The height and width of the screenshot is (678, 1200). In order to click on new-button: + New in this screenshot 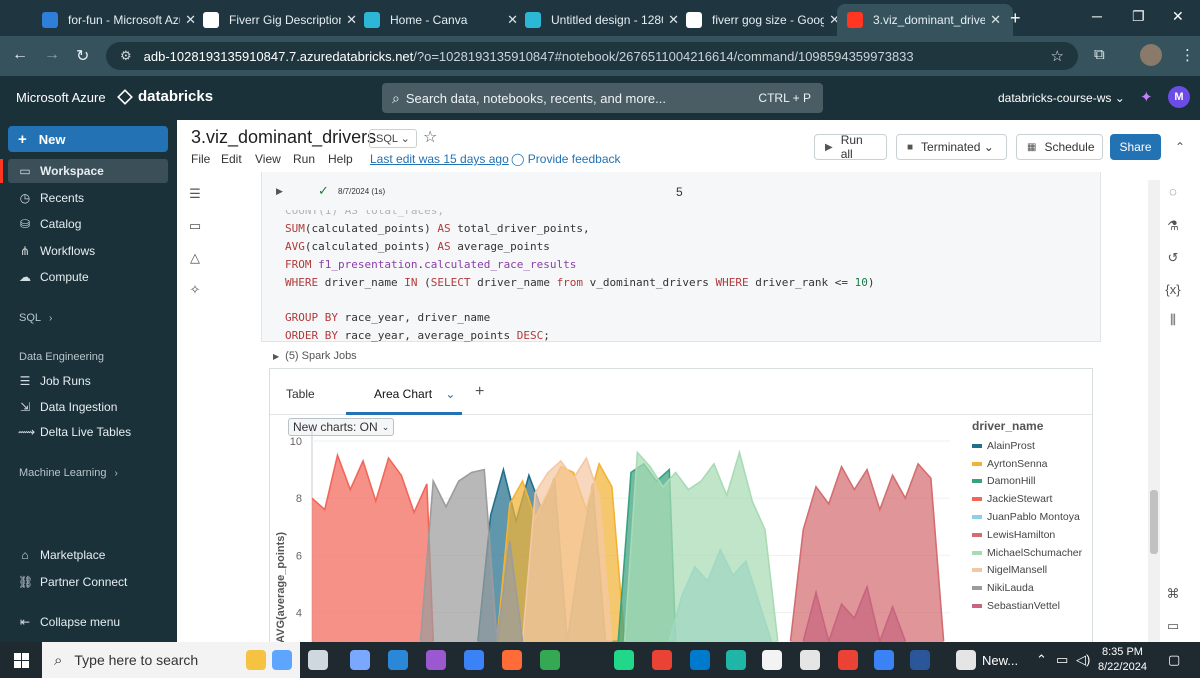, I will do `click(88, 139)`.